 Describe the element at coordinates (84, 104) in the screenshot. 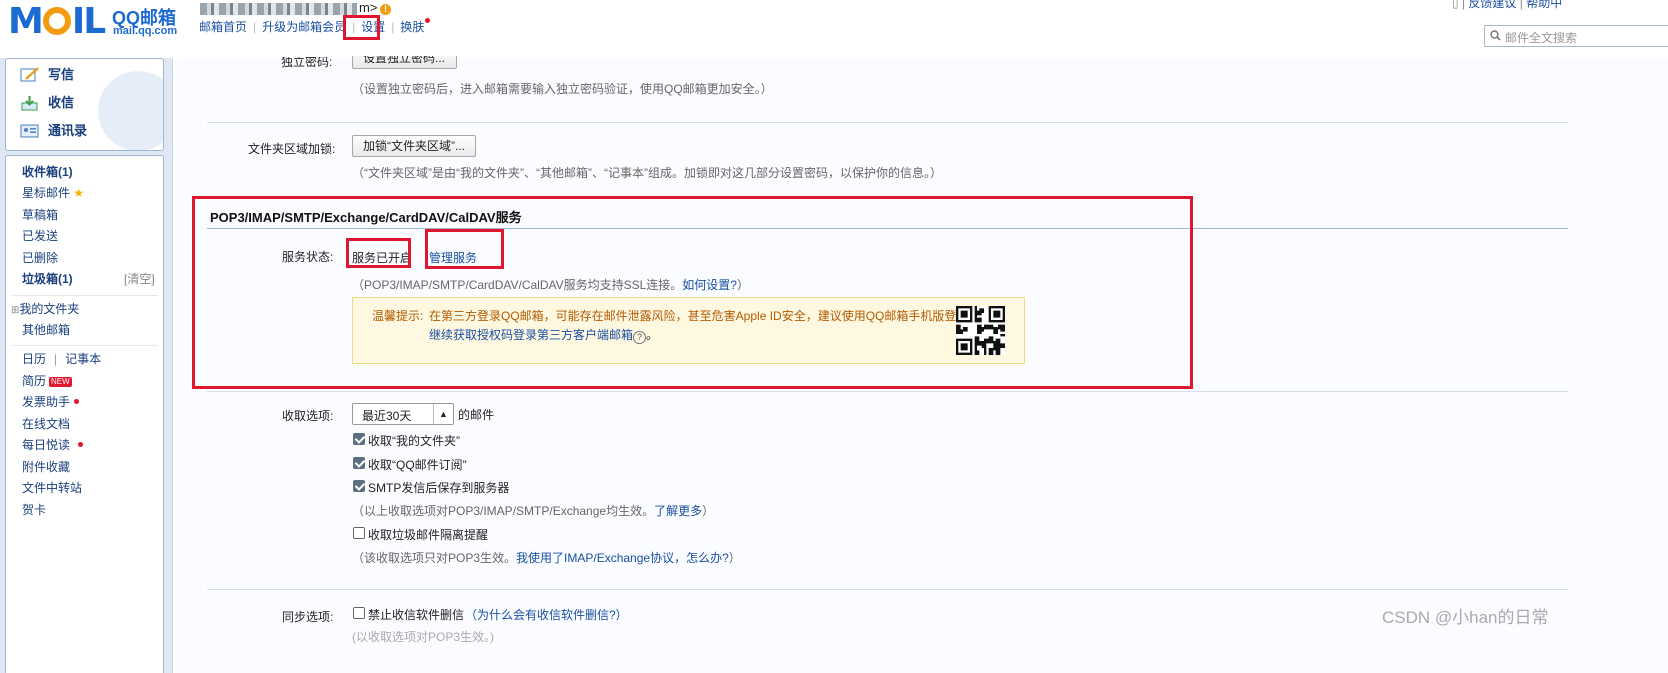

I see `quick-actions-panel: 写信 收信 通讯录` at that location.